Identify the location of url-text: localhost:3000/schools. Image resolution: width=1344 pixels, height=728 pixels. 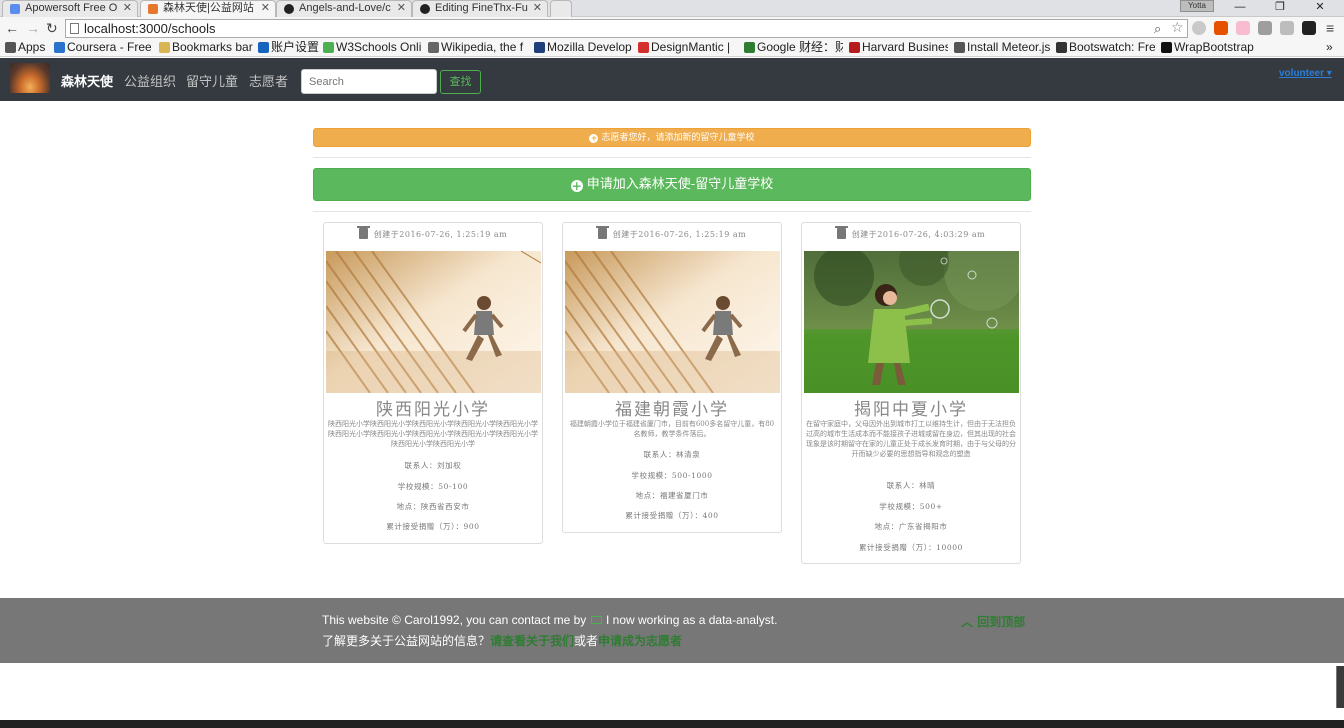
(150, 28).